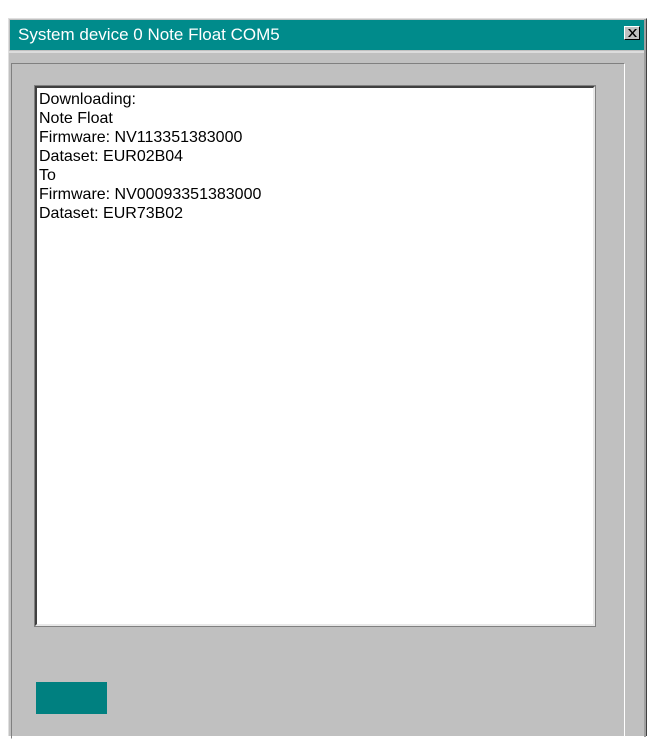 The width and height of the screenshot is (647, 739). I want to click on log-line: Firmware: NV00093351383000, so click(150, 194).